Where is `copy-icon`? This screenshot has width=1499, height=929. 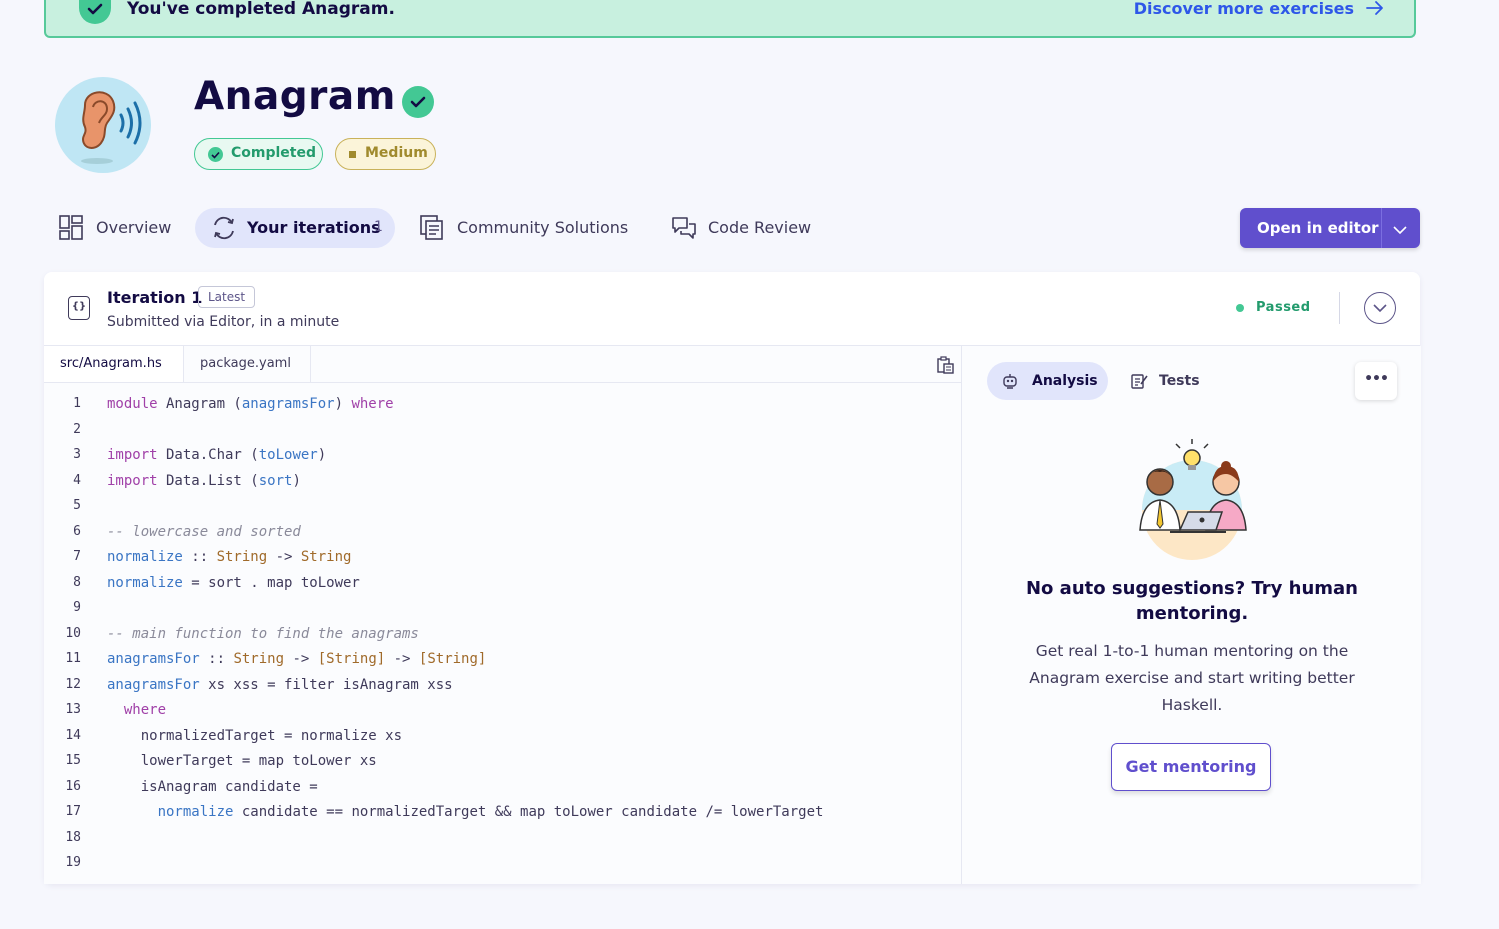
copy-icon is located at coordinates (945, 367).